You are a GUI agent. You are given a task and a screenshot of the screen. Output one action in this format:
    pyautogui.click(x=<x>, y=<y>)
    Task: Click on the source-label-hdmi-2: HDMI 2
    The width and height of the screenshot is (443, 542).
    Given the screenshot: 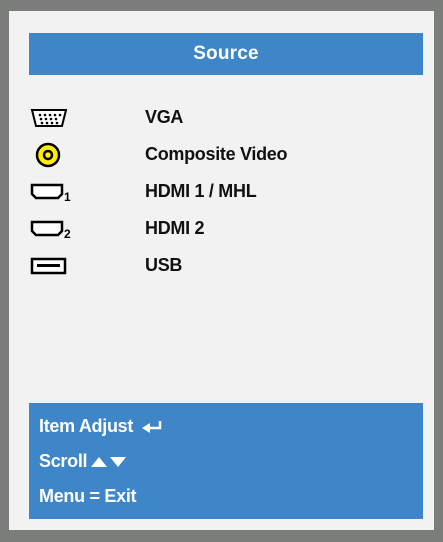 What is the action you would take?
    pyautogui.click(x=175, y=228)
    